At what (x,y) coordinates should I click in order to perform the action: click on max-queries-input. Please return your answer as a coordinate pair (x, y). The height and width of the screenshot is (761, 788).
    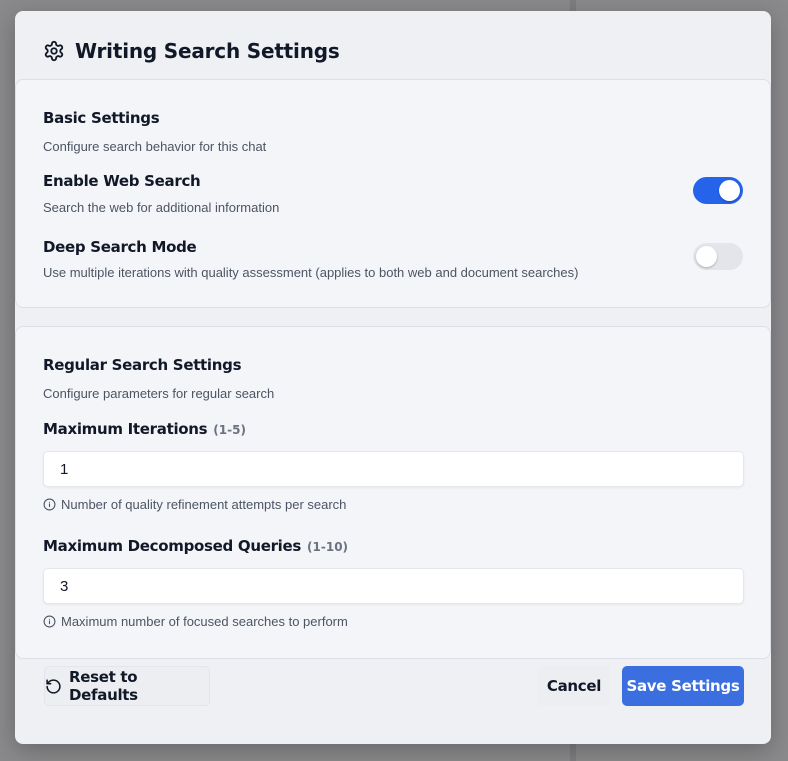
    Looking at the image, I should click on (393, 586).